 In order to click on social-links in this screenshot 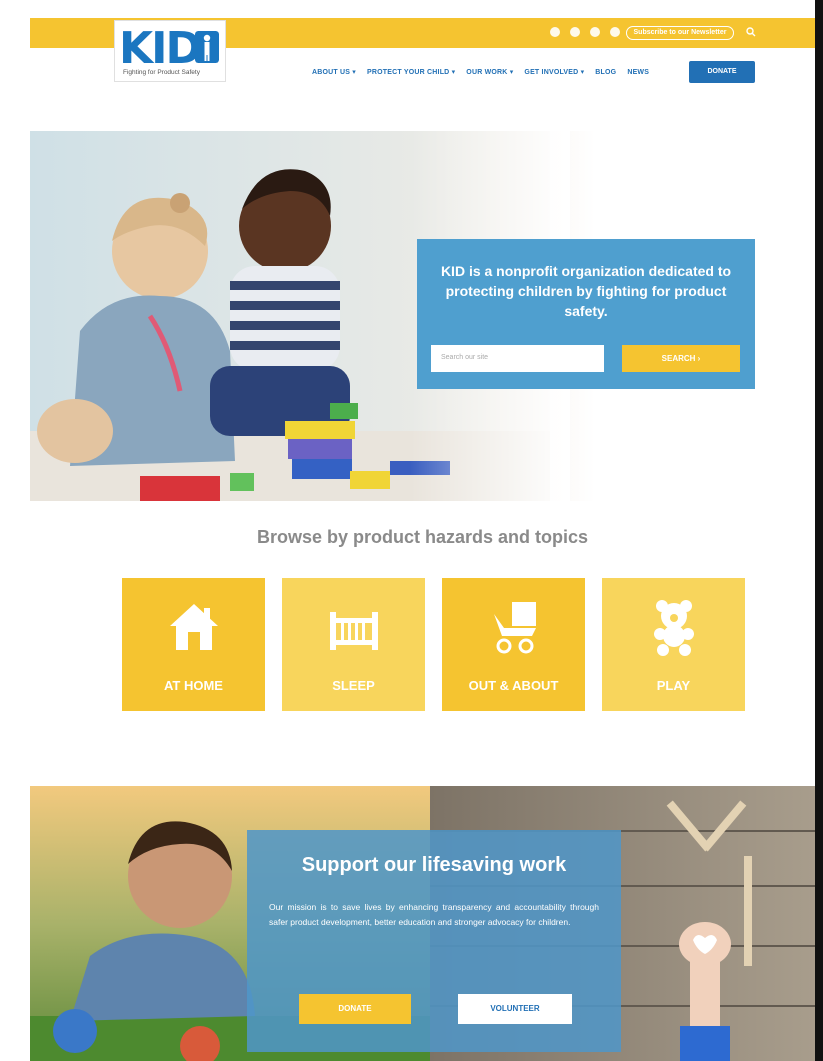, I will do `click(585, 32)`.